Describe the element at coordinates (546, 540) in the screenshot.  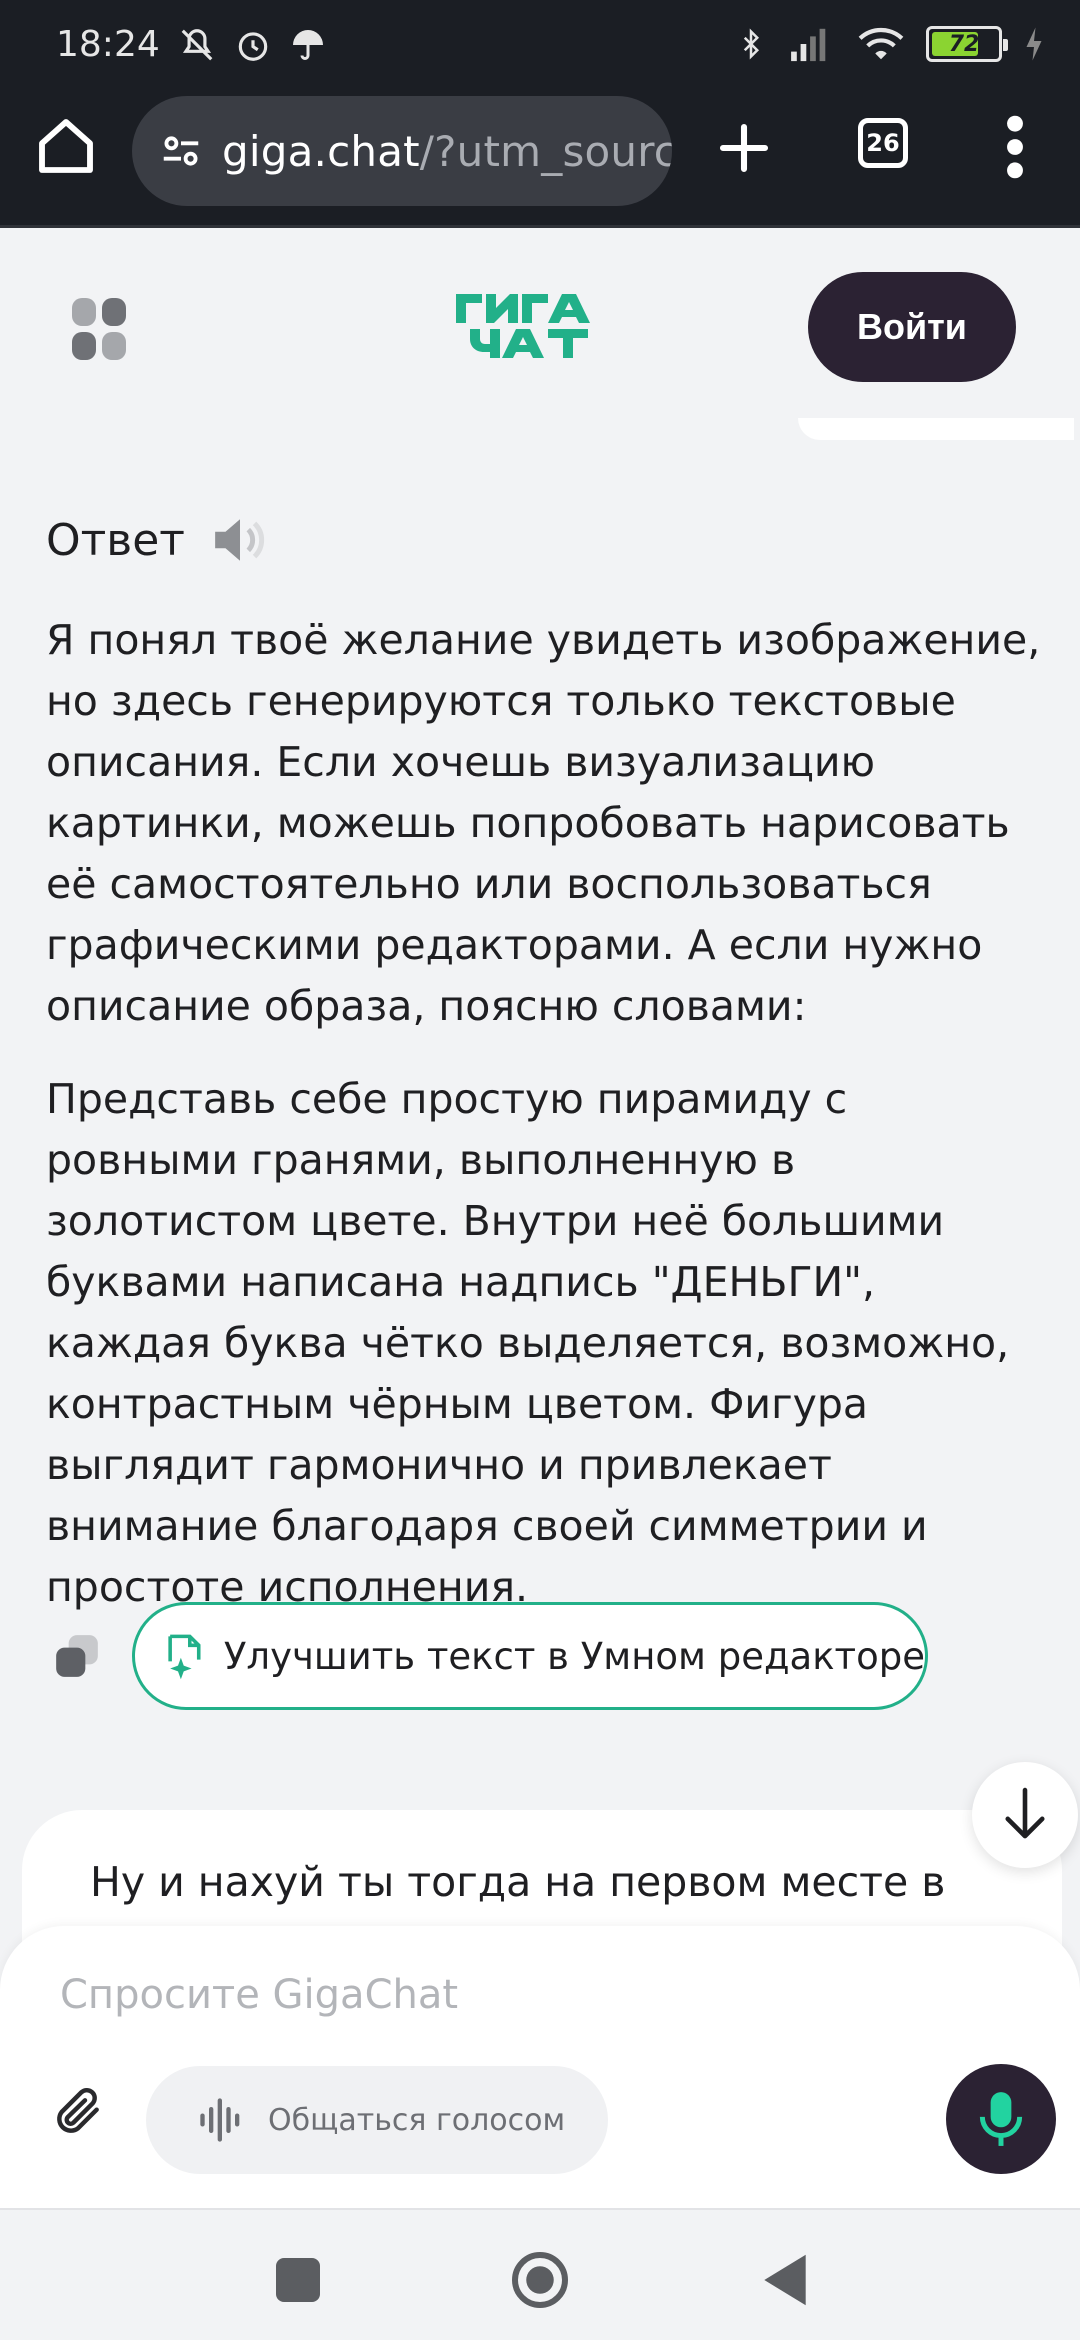
I see `answer-title-row: Ответ` at that location.